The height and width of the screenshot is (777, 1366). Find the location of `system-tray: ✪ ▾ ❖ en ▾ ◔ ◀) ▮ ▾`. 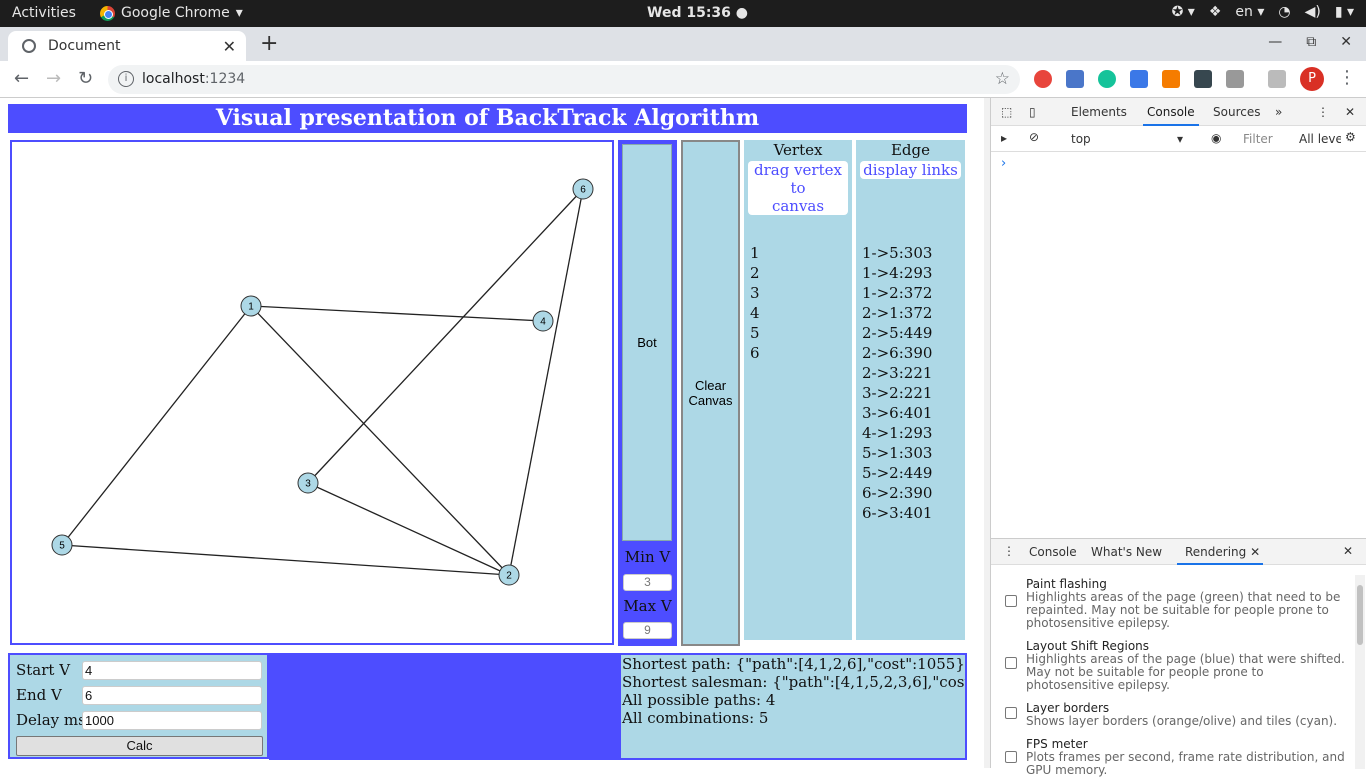

system-tray: ✪ ▾ ❖ en ▾ ◔ ◀) ▮ ▾ is located at coordinates (1263, 12).